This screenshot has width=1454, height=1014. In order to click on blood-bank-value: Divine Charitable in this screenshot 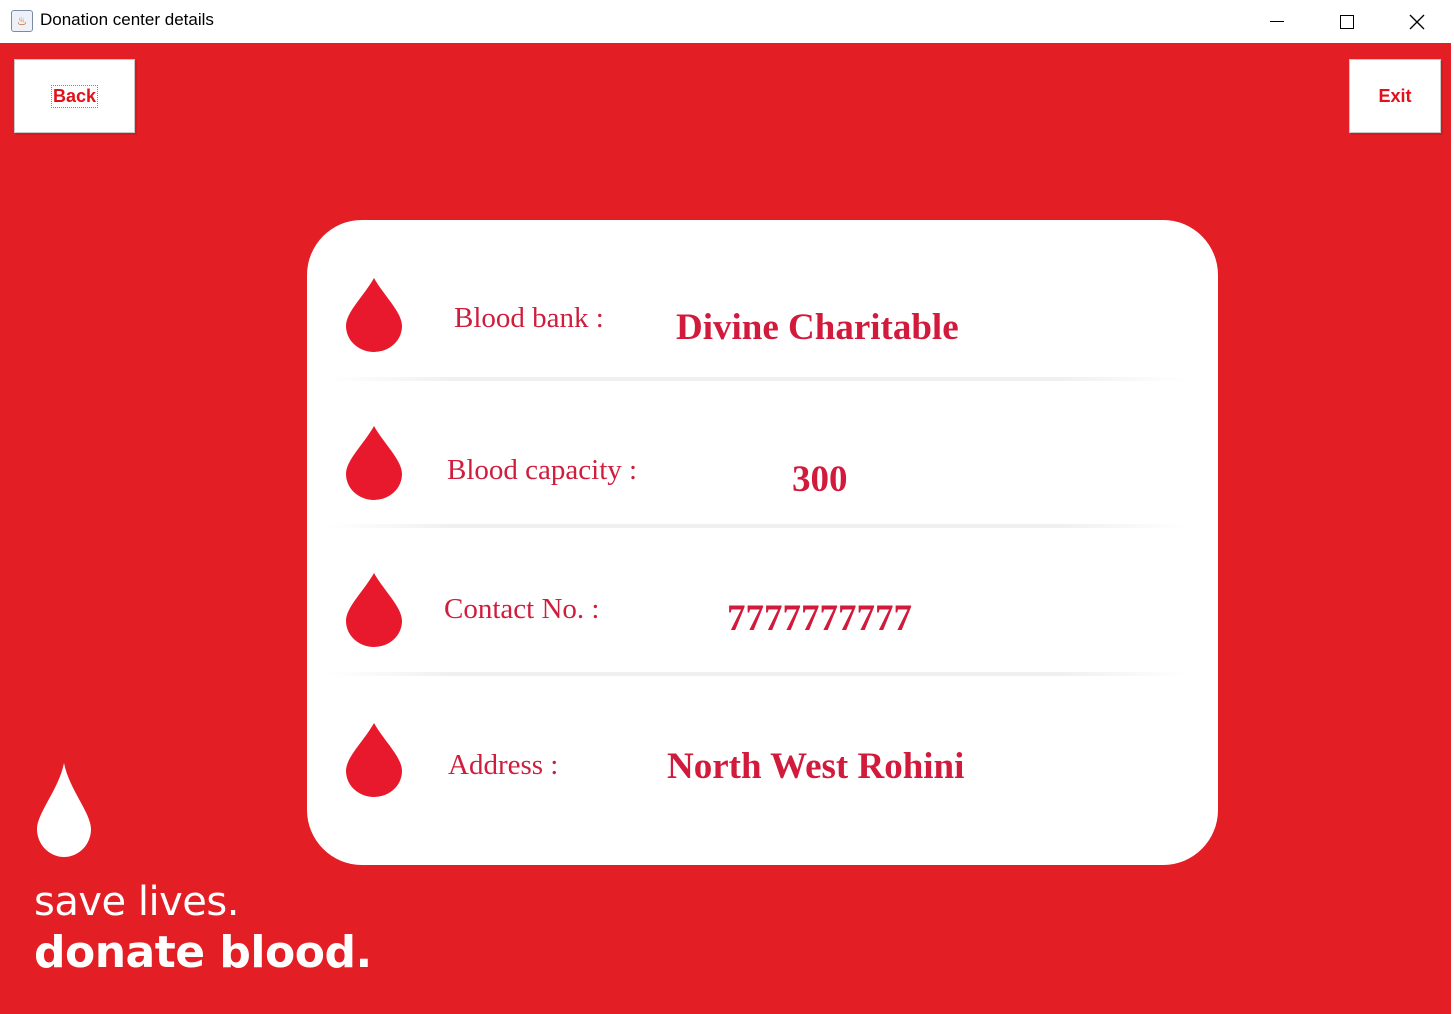, I will do `click(817, 327)`.